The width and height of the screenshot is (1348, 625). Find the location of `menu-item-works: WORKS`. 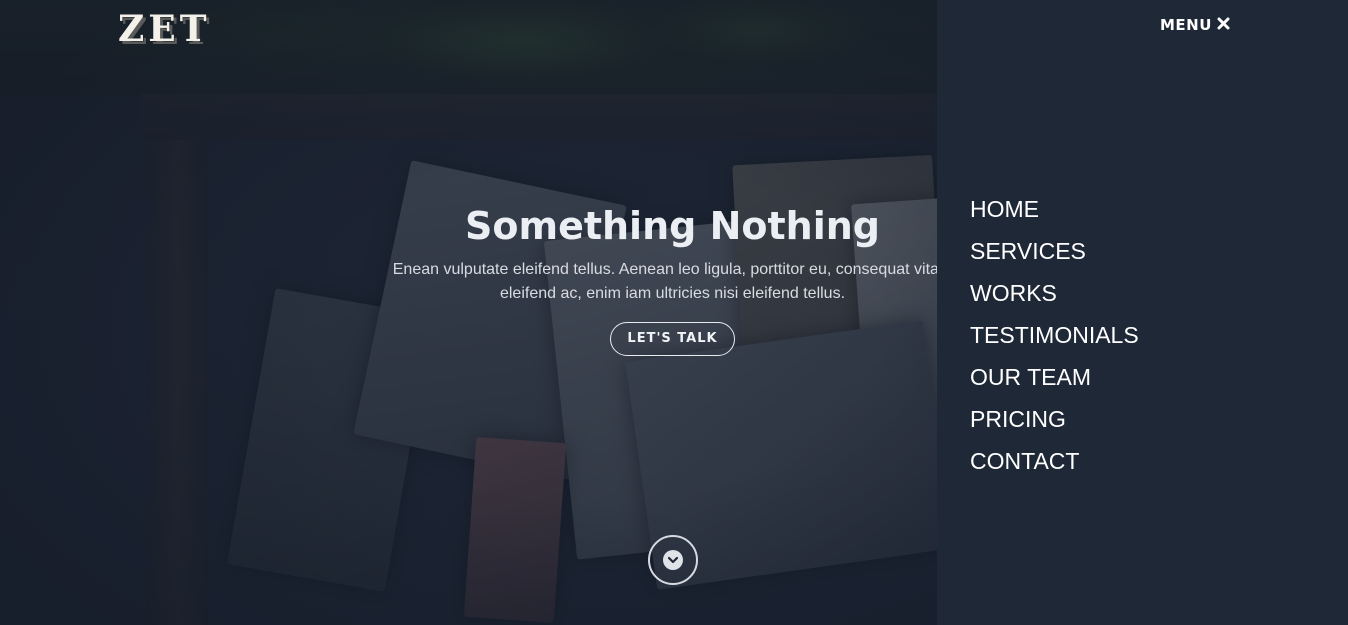

menu-item-works: WORKS is located at coordinates (1054, 293).